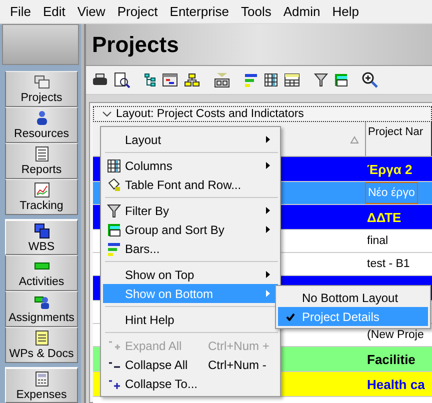 The width and height of the screenshot is (432, 403). Describe the element at coordinates (391, 193) in the screenshot. I see `table-cell: Νέο έργο` at that location.